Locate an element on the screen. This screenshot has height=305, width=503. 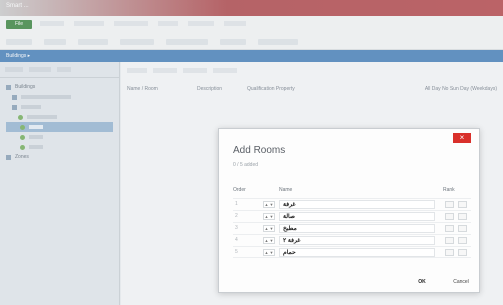
dialog-title: Add Rooms is located at coordinates (259, 150).